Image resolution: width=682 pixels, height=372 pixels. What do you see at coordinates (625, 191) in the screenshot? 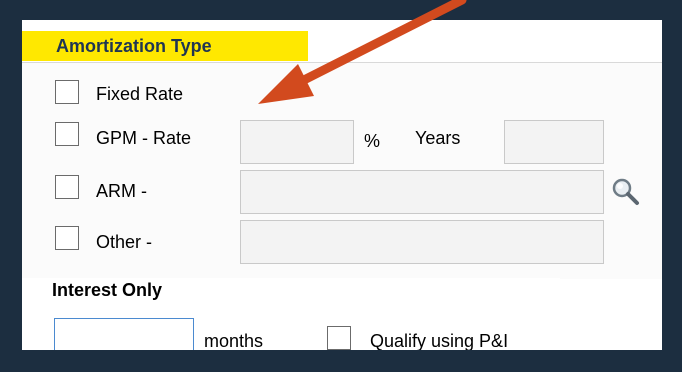
I see `search-icon` at bounding box center [625, 191].